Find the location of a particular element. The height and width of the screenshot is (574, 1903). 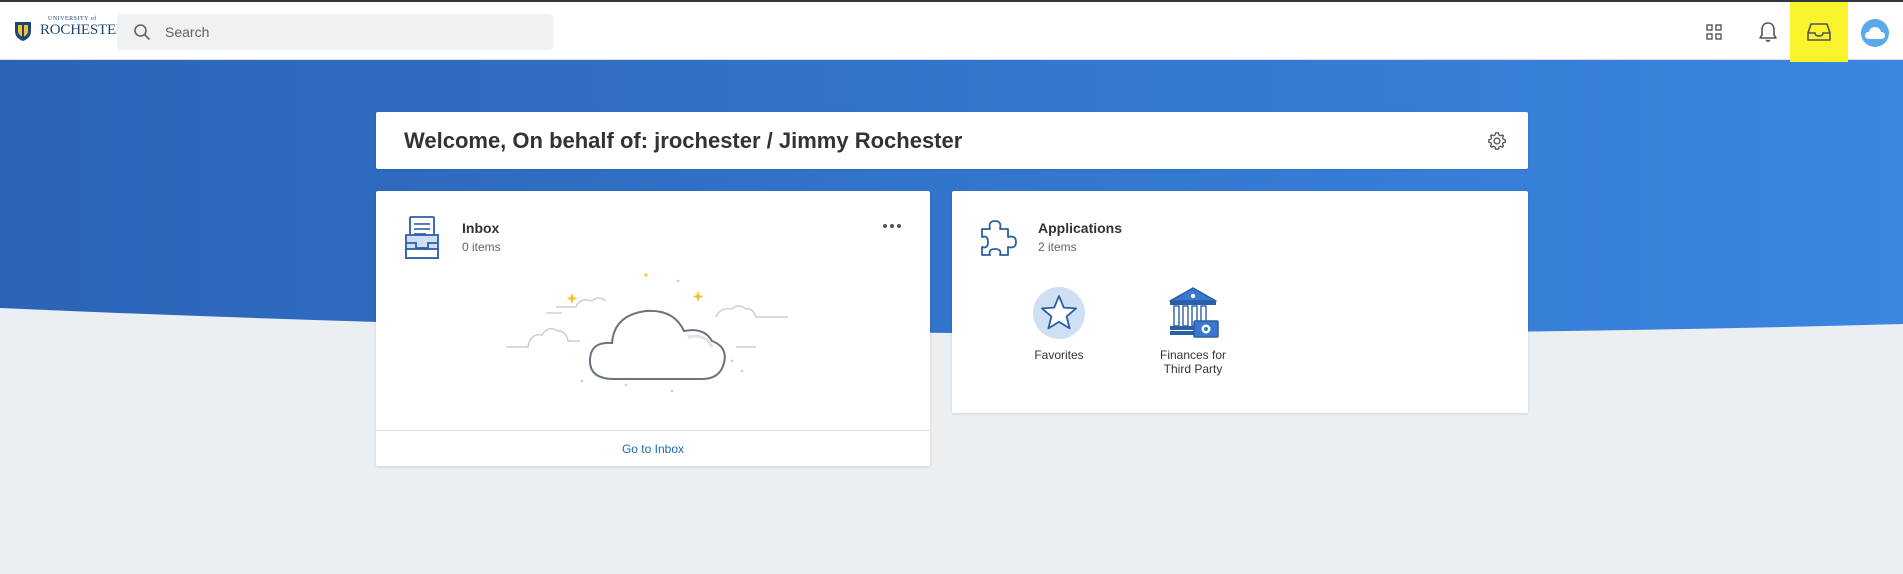

apps-grid-icon is located at coordinates (1714, 32).